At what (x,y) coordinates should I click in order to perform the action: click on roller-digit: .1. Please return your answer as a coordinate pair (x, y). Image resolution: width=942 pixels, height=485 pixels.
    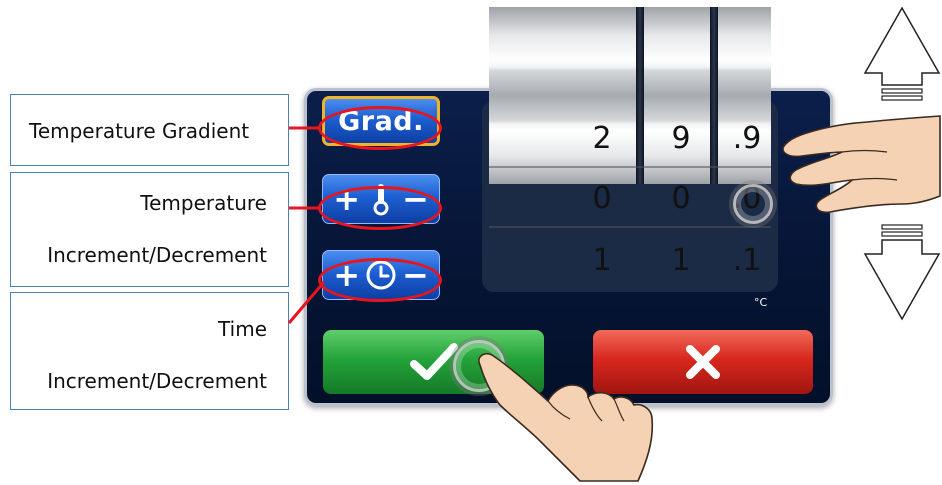
    Looking at the image, I should click on (747, 260).